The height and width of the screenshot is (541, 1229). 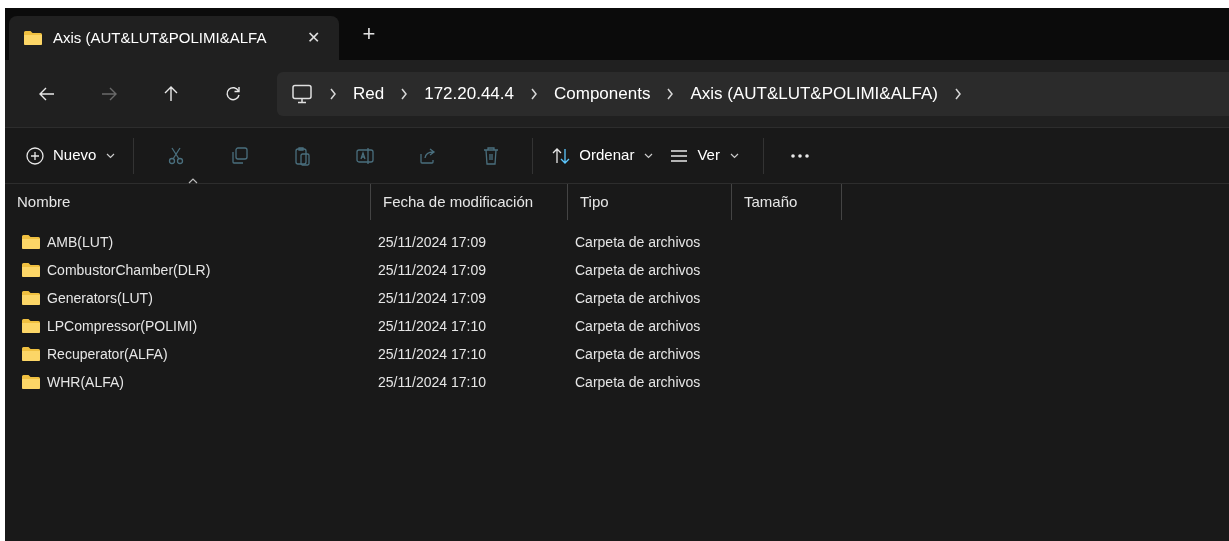 What do you see at coordinates (129, 270) in the screenshot?
I see `file-name: CombustorChamber(DLR)` at bounding box center [129, 270].